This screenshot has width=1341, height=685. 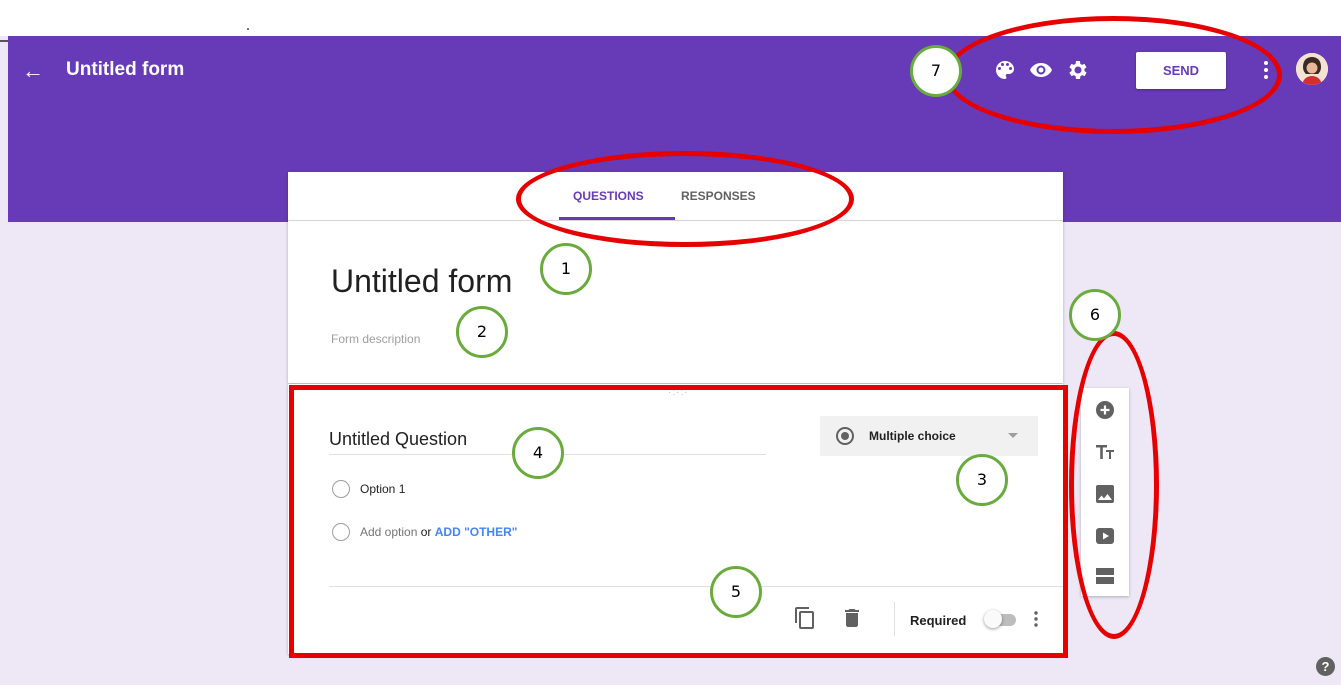 What do you see at coordinates (1113, 75) in the screenshot?
I see `annotation-ring-toolbar` at bounding box center [1113, 75].